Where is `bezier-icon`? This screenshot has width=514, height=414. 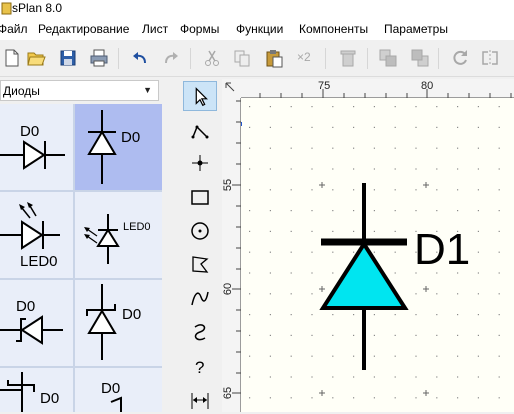 bezier-icon is located at coordinates (200, 298).